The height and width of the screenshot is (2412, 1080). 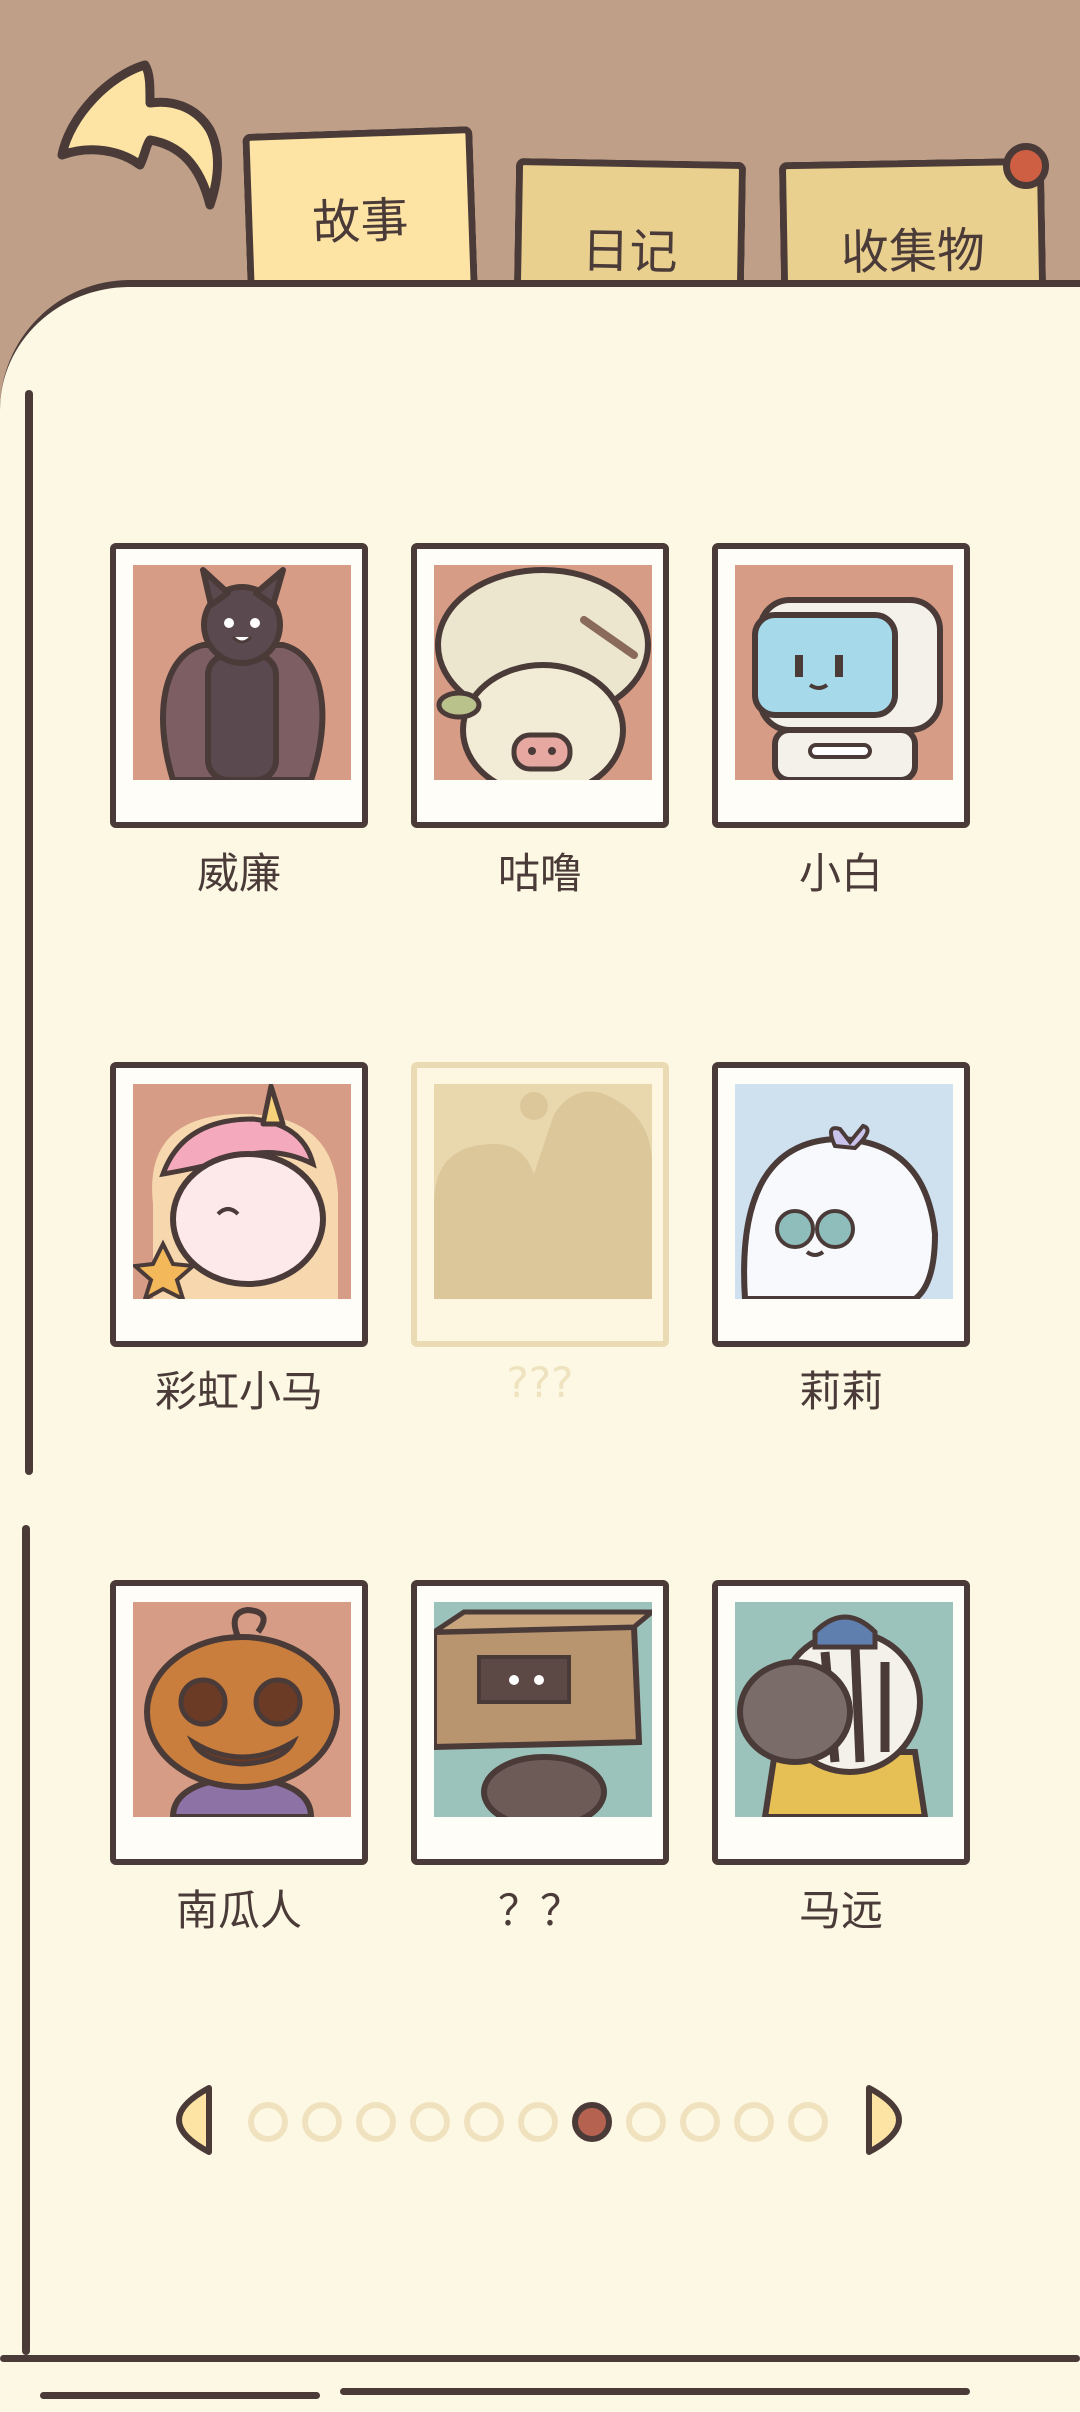 I want to click on tab-diary: 日记, so click(x=630, y=225).